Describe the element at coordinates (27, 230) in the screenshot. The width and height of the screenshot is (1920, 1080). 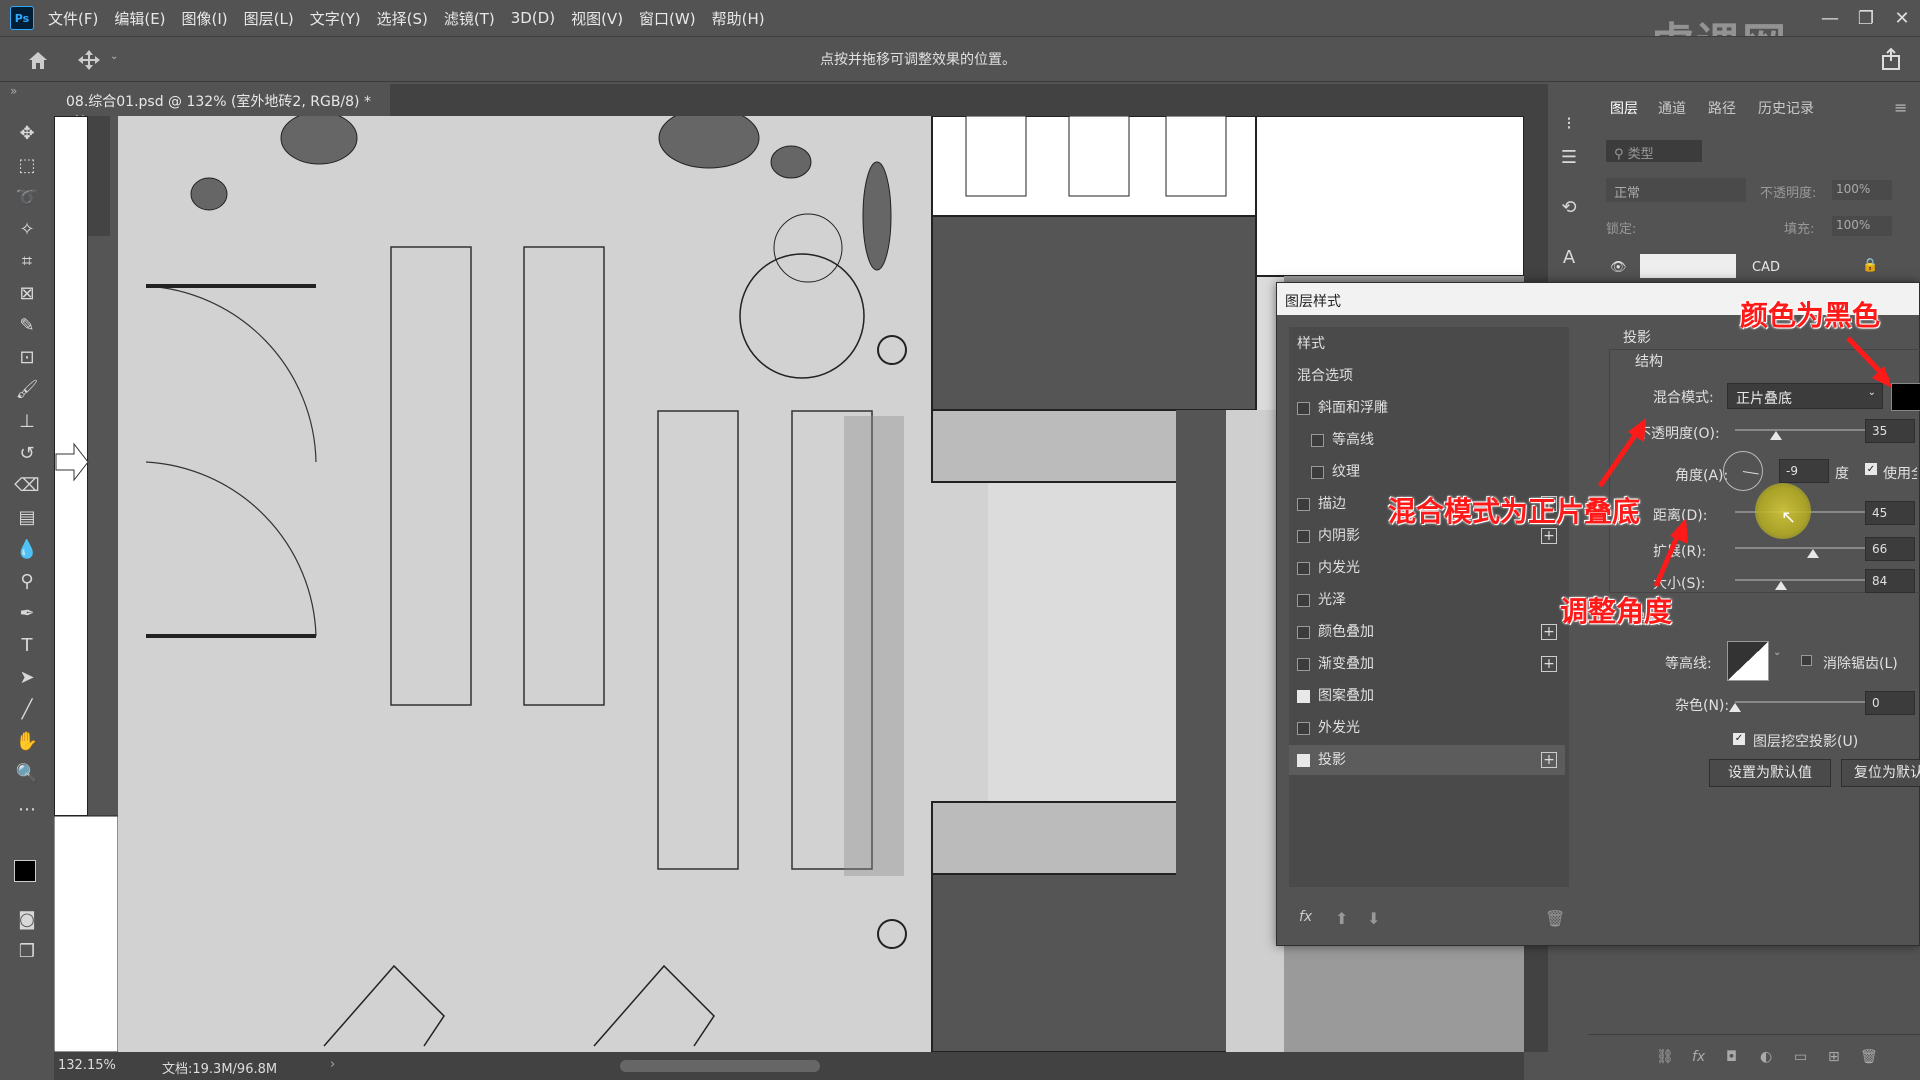
I see `magic-wand-tool: ✧` at that location.